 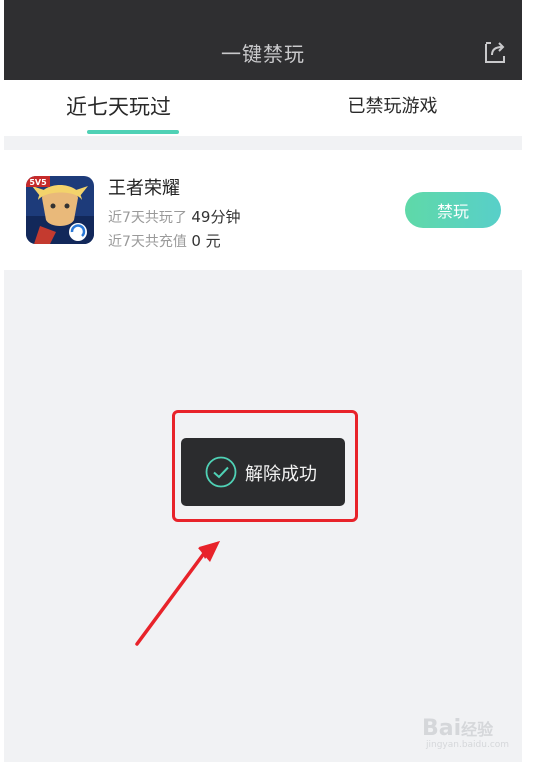 What do you see at coordinates (263, 40) in the screenshot?
I see `header-bar: 一键禁玩` at bounding box center [263, 40].